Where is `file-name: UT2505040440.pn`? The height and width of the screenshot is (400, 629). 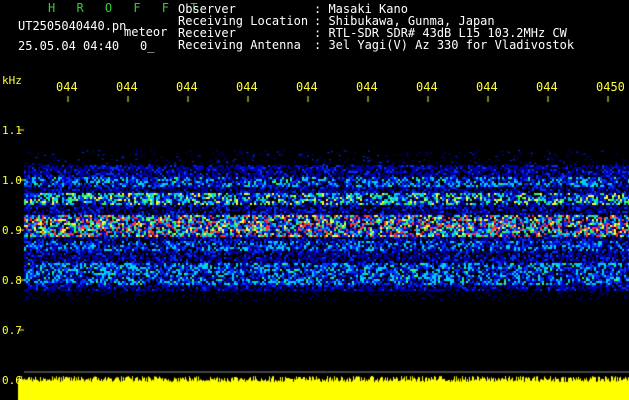
file-name: UT2505040440.pn is located at coordinates (72, 26).